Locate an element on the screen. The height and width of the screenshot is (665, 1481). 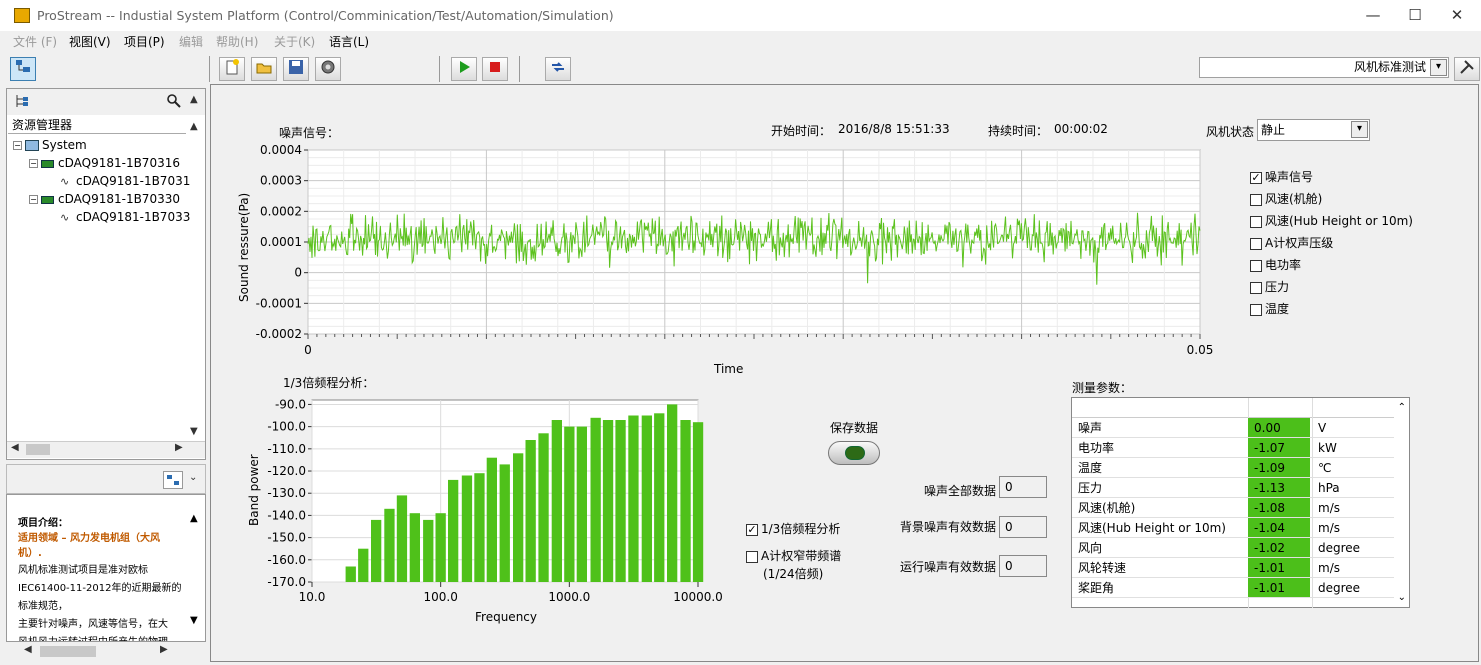
menu-about: 关于(K) is located at coordinates (294, 41).